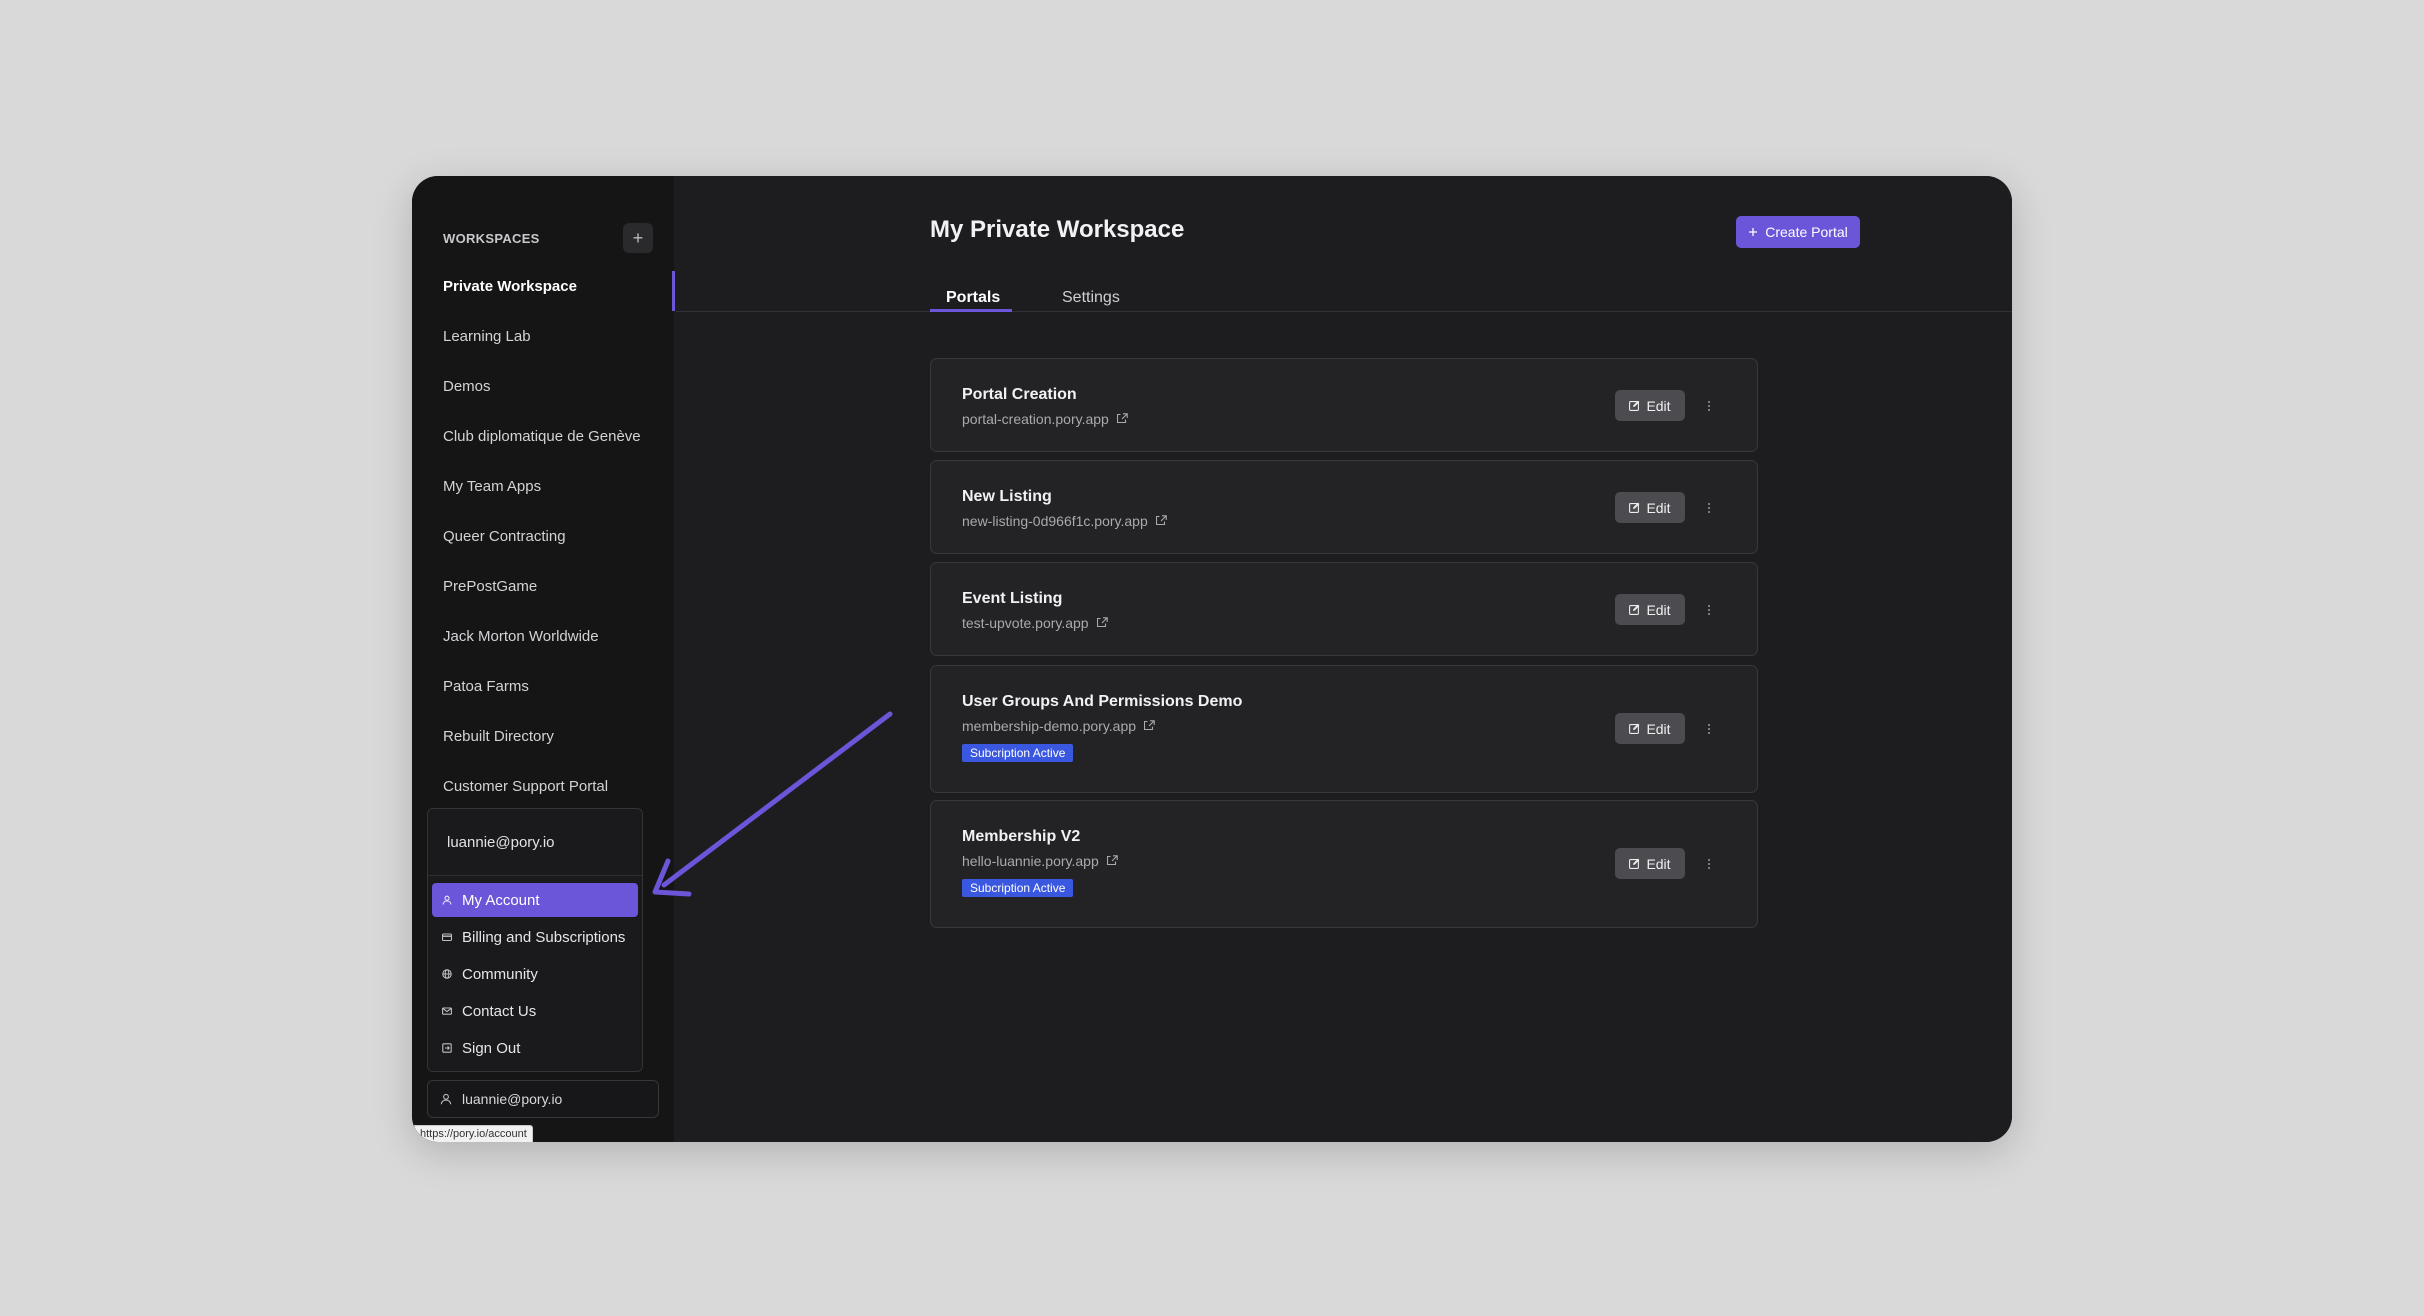 This screenshot has height=1316, width=2424. I want to click on menu-email: luannie@pory.io, so click(535, 842).